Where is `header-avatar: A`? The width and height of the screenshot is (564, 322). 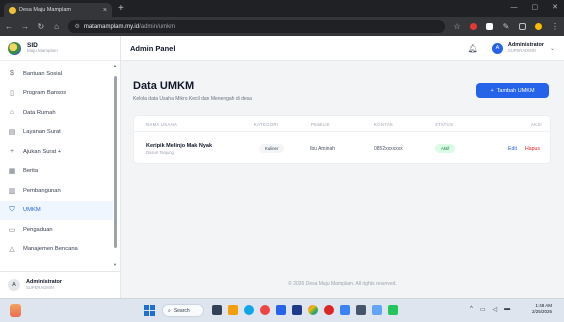 header-avatar: A is located at coordinates (497, 48).